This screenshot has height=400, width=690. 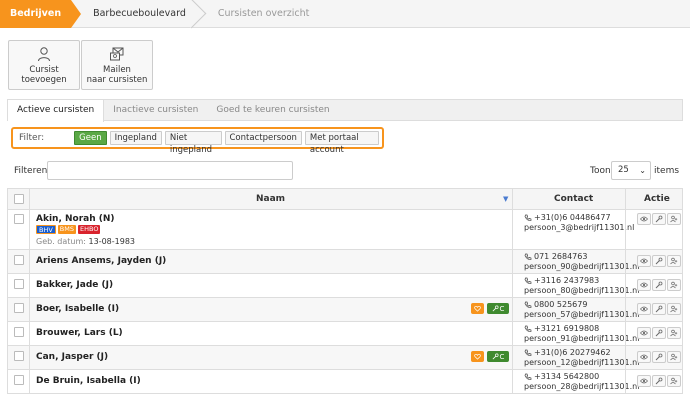 I want to click on filter-portaal-account-button: Met portaal account, so click(x=341, y=143).